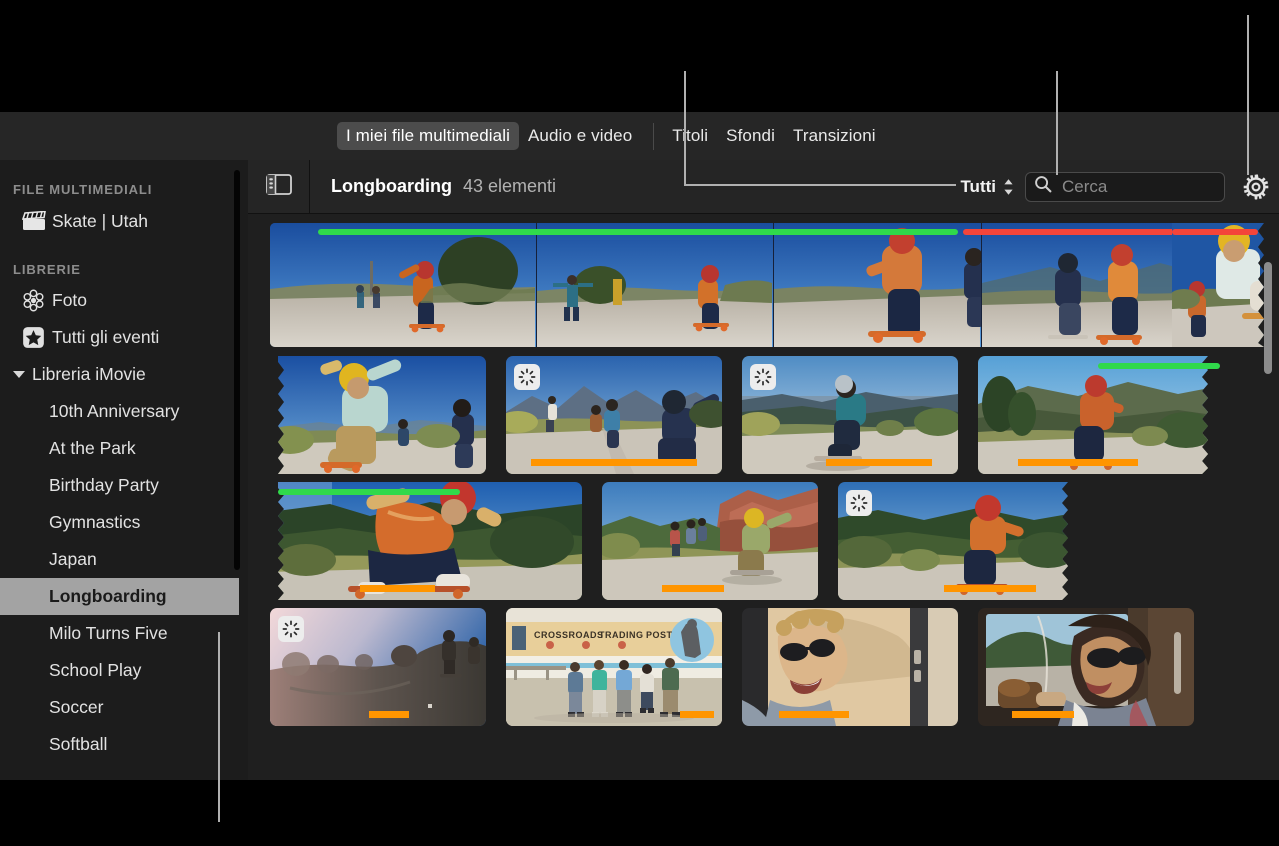  I want to click on search-placeholder: Cerca, so click(1085, 186).